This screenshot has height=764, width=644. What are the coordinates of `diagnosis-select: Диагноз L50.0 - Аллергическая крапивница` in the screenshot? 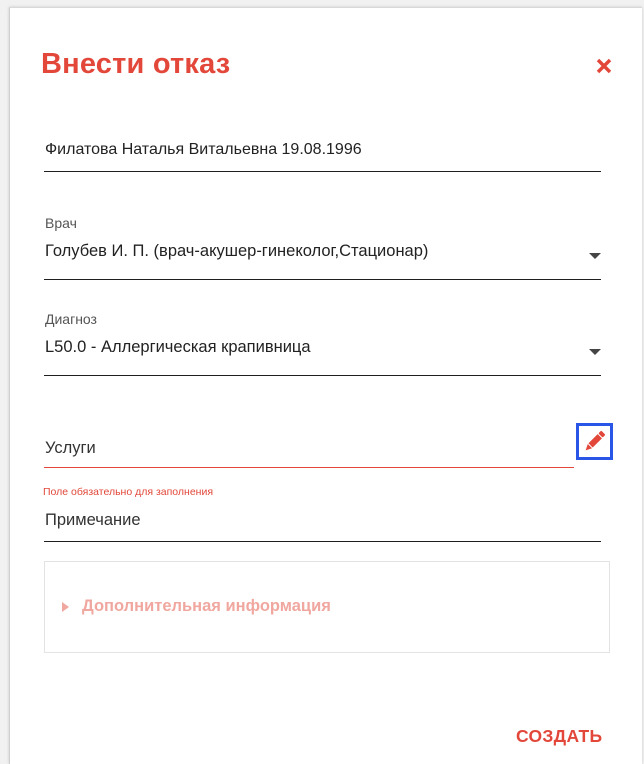 It's located at (322, 344).